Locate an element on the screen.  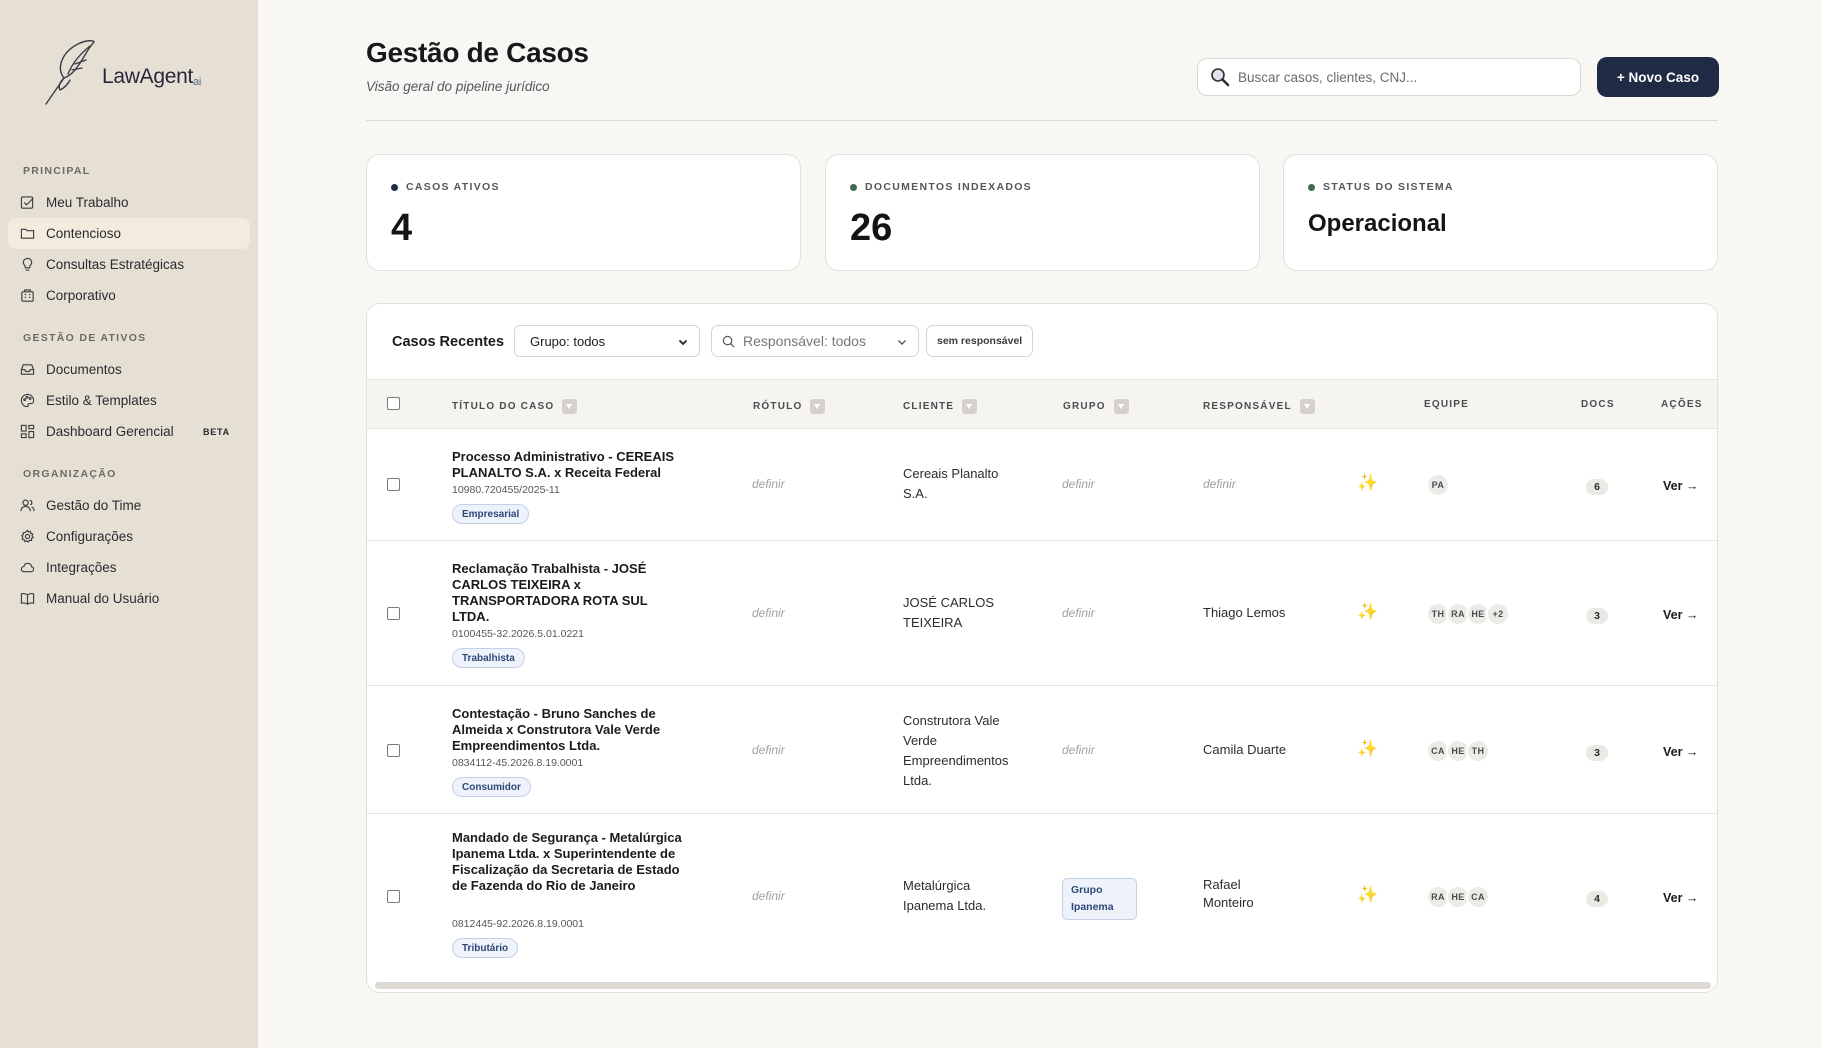
client-cell: Metalúrgica Ipanema Ltda. is located at coordinates (945, 895).